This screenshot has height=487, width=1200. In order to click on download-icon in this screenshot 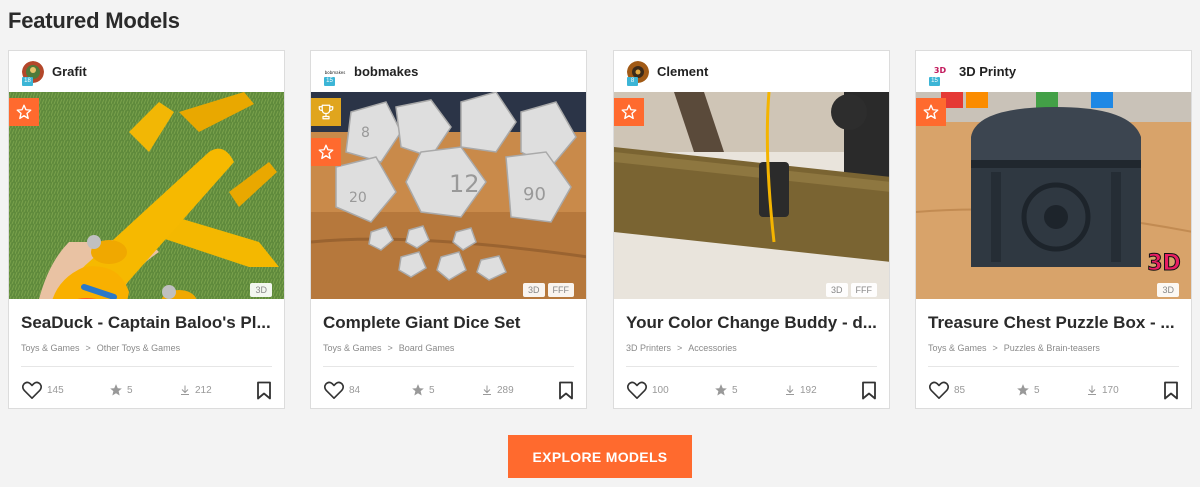, I will do `click(487, 390)`.